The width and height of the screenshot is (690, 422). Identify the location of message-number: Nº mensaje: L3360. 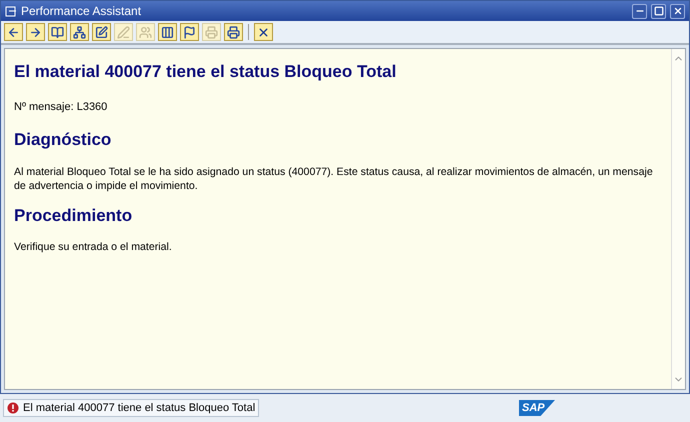
(61, 107).